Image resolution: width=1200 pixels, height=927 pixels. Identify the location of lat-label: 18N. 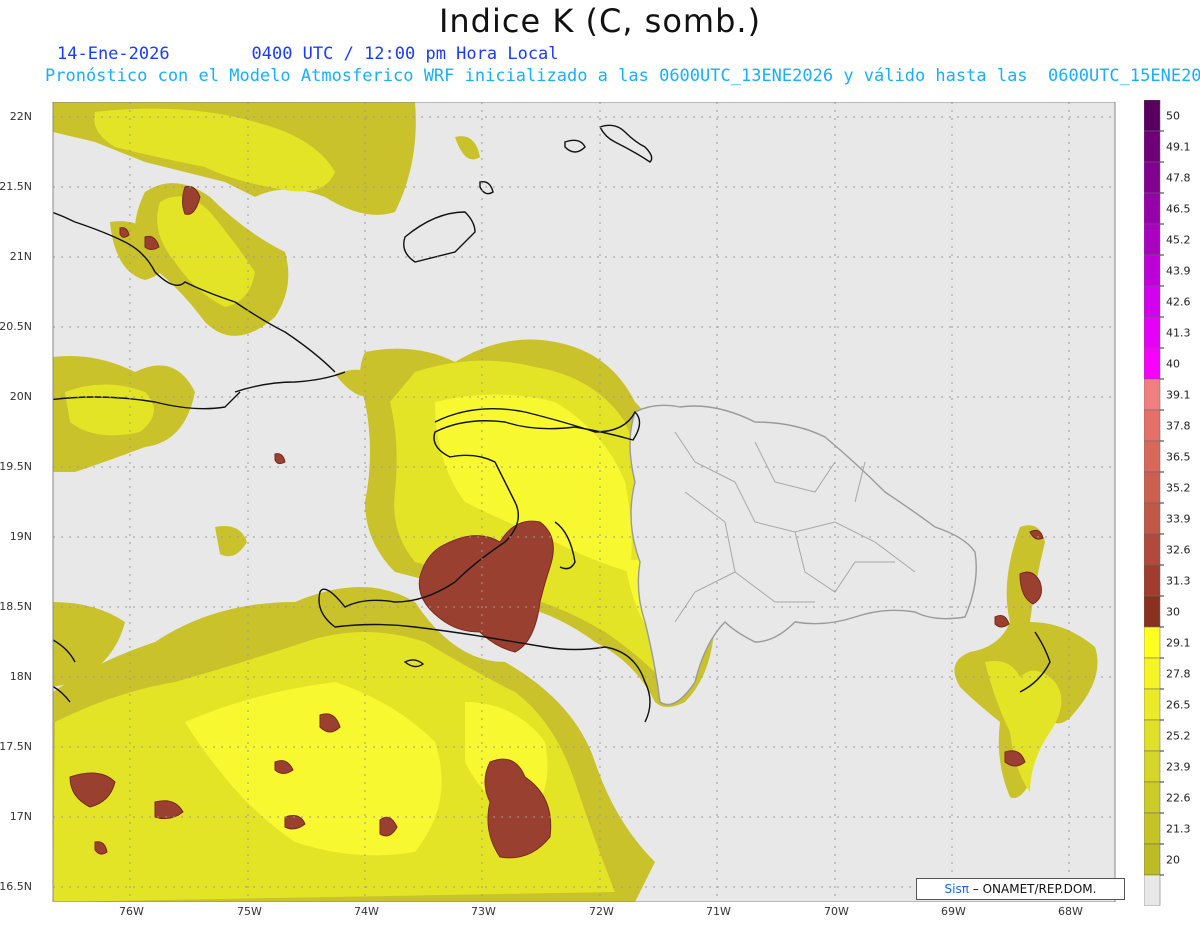
(20, 676).